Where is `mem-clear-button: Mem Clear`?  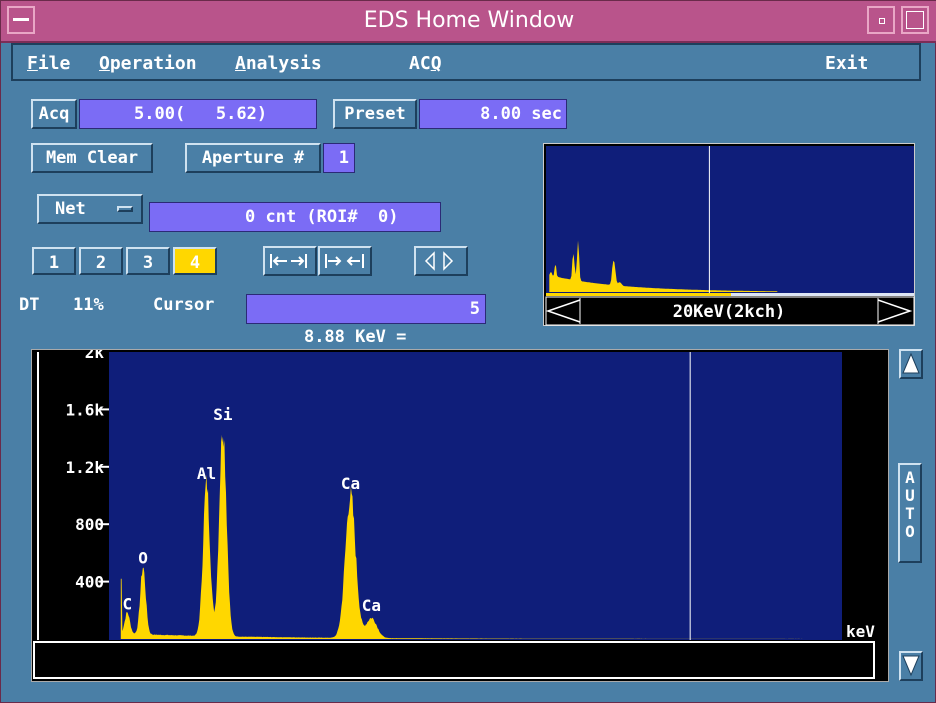 mem-clear-button: Mem Clear is located at coordinates (92, 158).